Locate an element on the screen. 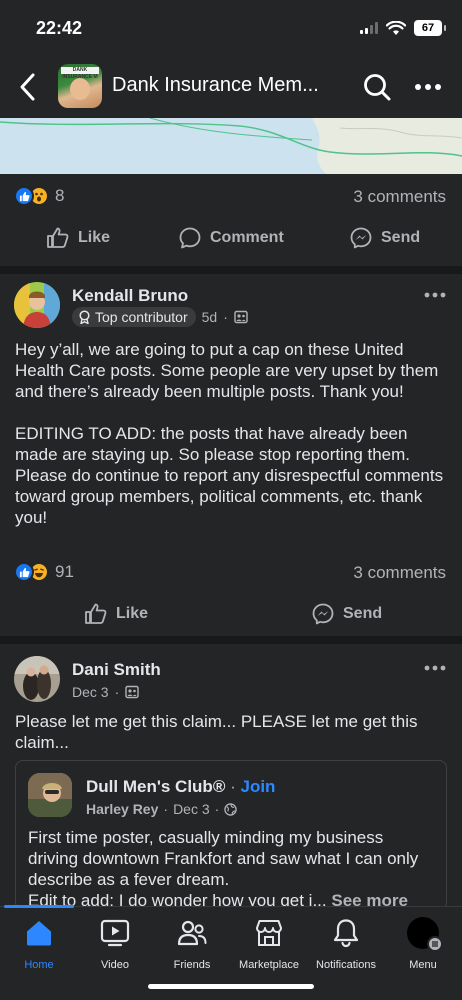 The width and height of the screenshot is (462, 1000). post-meta: Top contributor 5d · is located at coordinates (160, 317).